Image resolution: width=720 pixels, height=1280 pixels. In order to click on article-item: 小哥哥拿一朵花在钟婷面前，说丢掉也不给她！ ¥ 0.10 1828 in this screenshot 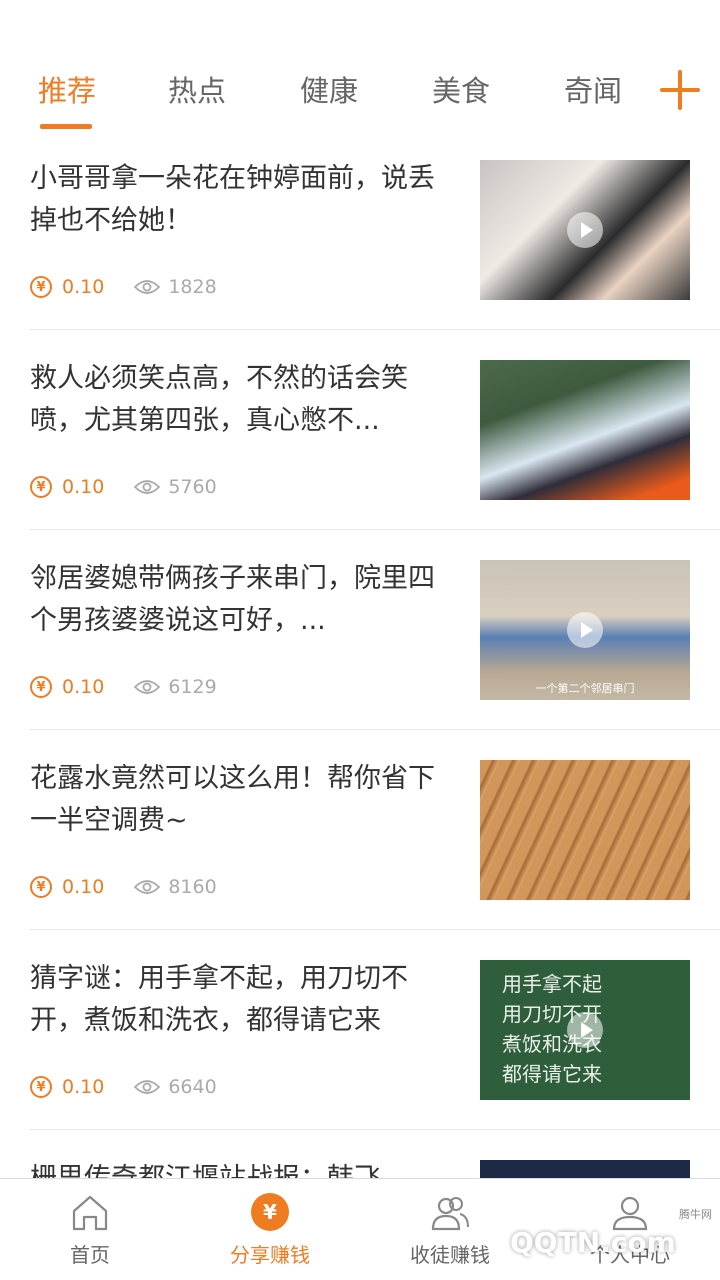, I will do `click(375, 230)`.